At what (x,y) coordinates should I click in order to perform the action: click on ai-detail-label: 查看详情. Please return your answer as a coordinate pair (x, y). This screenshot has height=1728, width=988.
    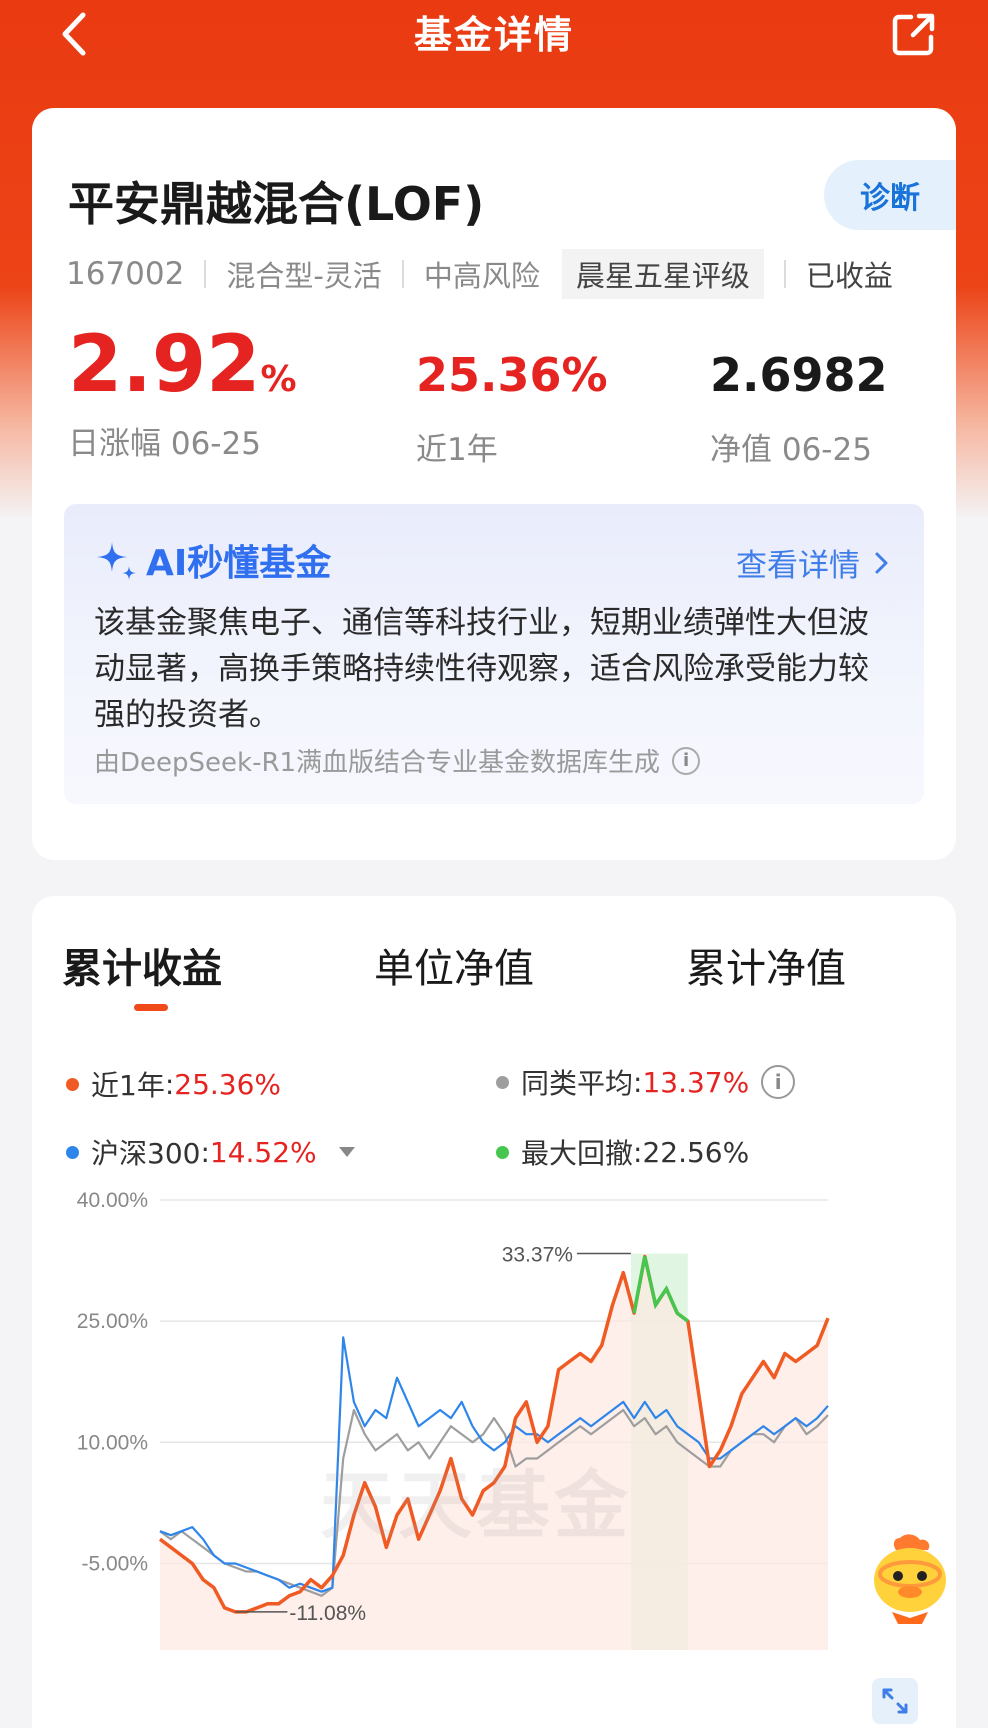
    Looking at the image, I should click on (798, 566).